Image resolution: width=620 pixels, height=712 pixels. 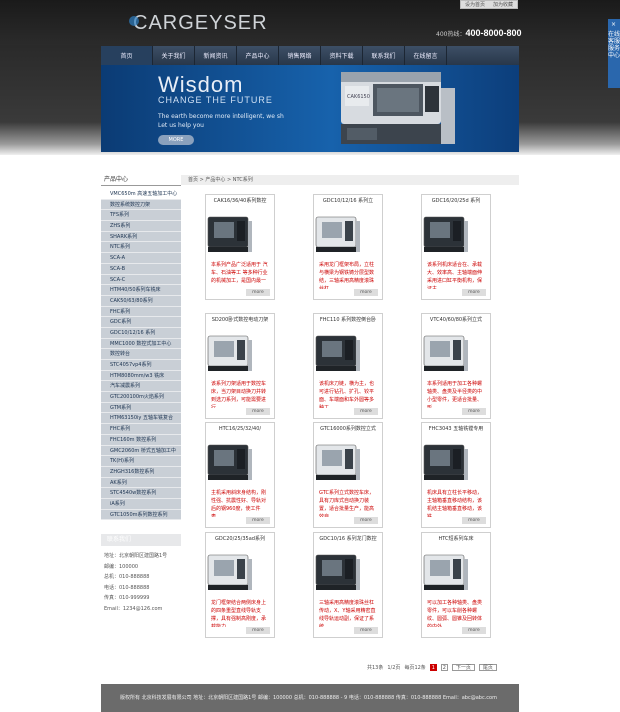 What do you see at coordinates (141, 205) in the screenshot?
I see `sidebar-item: 数控系统数控刀架` at bounding box center [141, 205].